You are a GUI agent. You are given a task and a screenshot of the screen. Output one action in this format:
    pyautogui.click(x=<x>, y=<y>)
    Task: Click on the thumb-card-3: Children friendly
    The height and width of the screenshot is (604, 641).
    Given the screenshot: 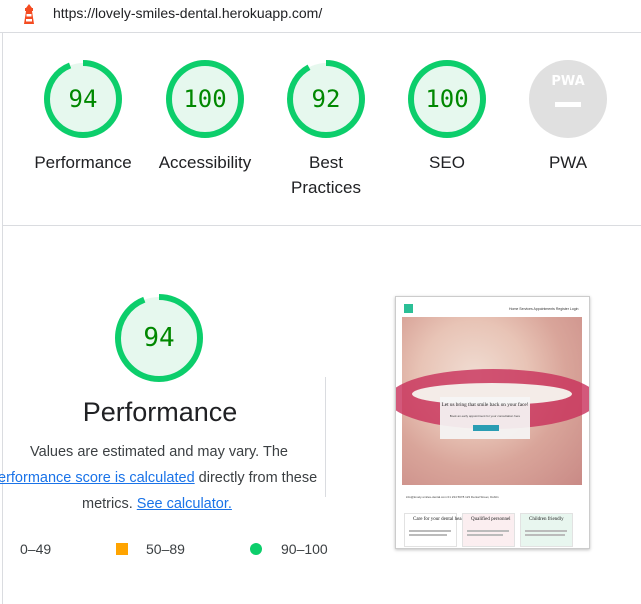 What is the action you would take?
    pyautogui.click(x=546, y=530)
    